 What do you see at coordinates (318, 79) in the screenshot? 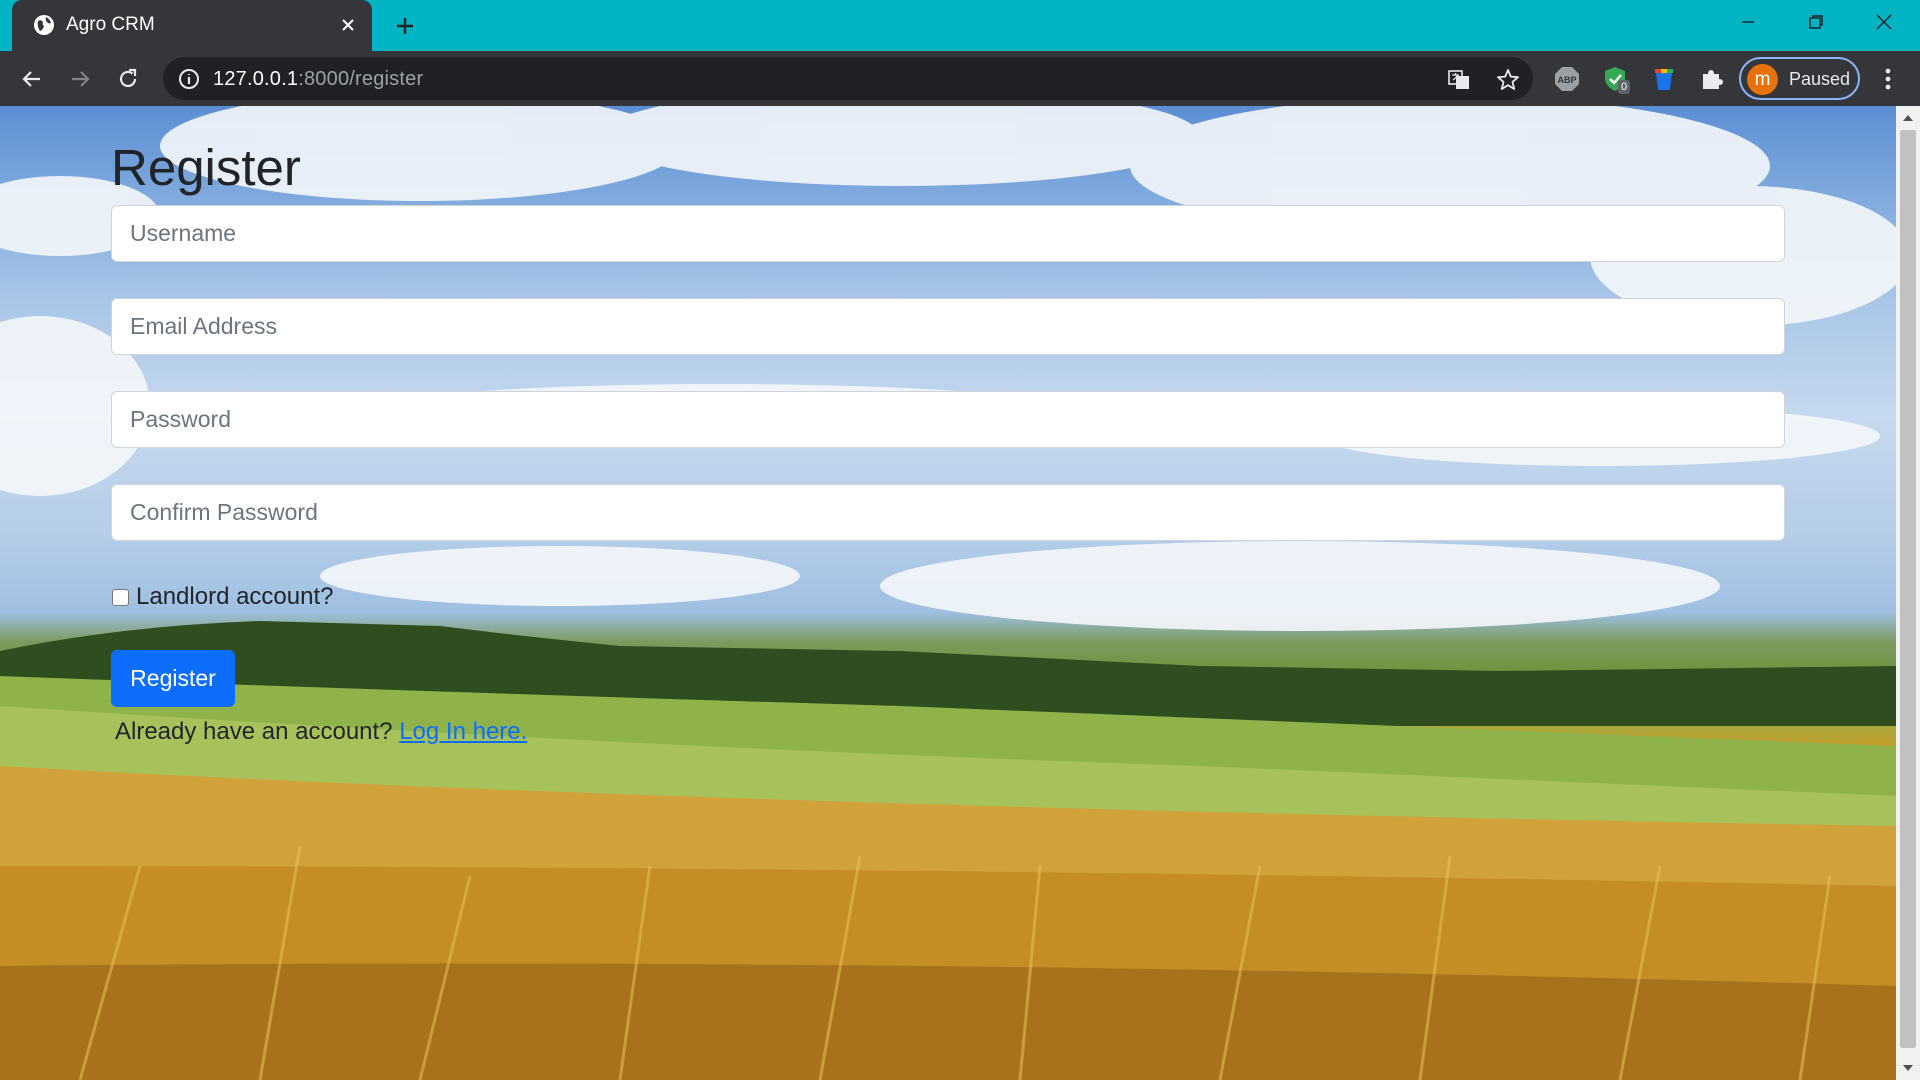
I see `url-text: 127.0.0.1:8000/register` at bounding box center [318, 79].